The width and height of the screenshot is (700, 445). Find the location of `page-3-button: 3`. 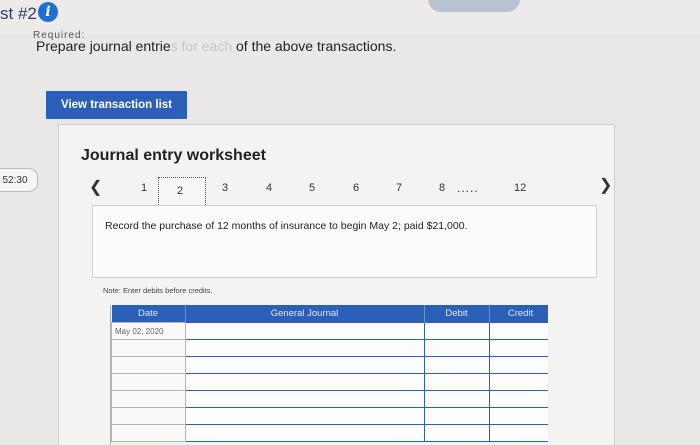

page-3-button: 3 is located at coordinates (225, 188).